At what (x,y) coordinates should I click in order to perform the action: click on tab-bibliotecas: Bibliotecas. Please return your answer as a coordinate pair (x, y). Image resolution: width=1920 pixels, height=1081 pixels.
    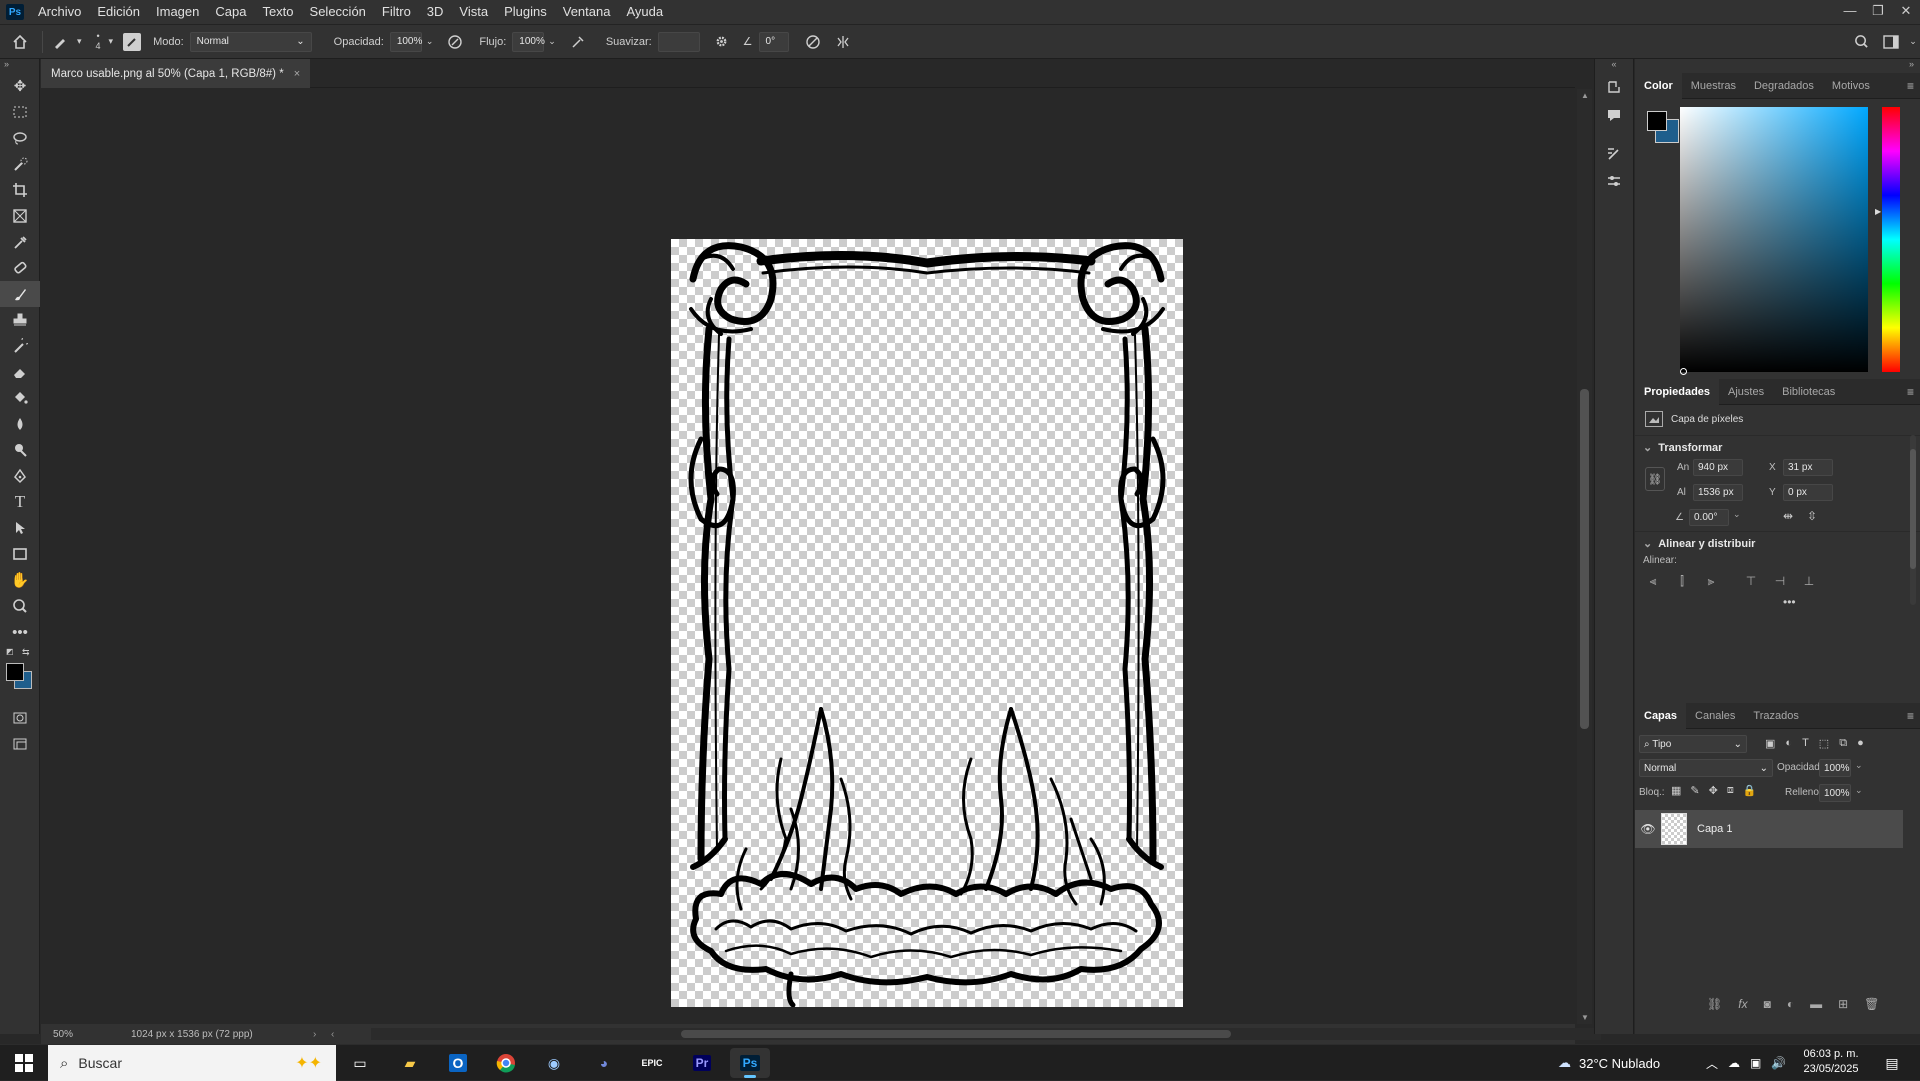
    Looking at the image, I should click on (1808, 392).